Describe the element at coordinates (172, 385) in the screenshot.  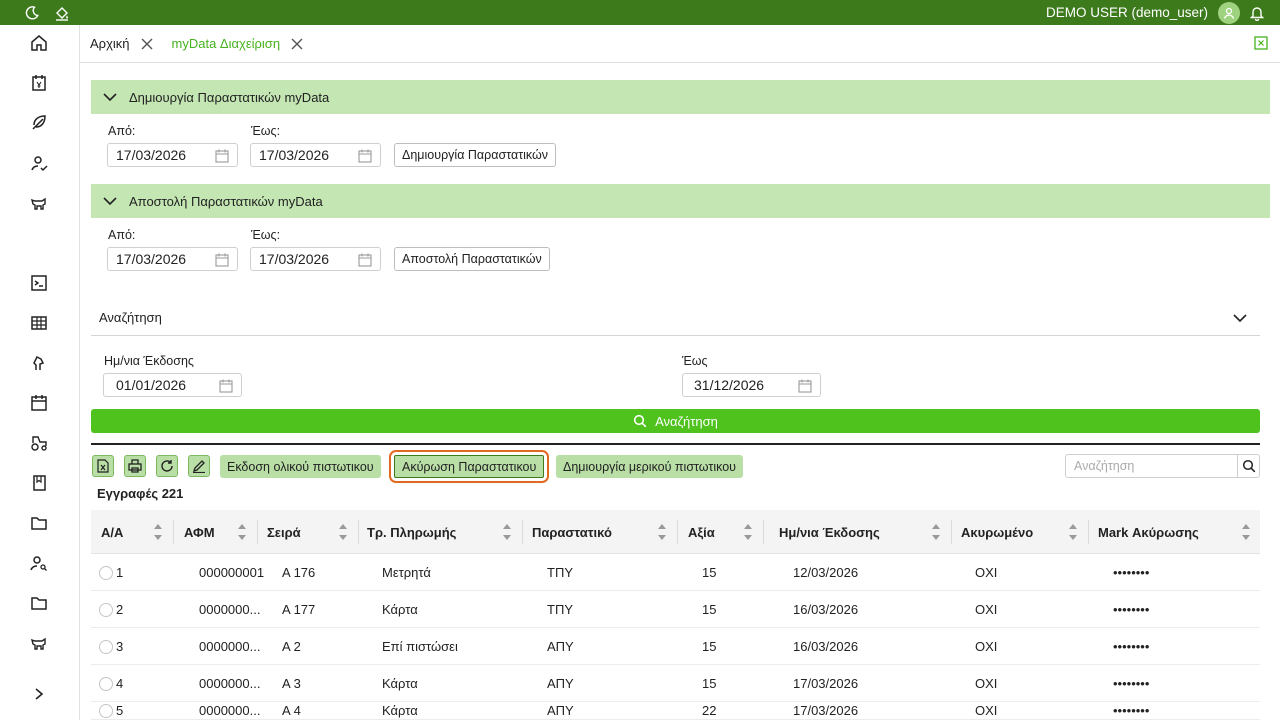
I see `issue-date-from-input: 01/01/2026` at that location.